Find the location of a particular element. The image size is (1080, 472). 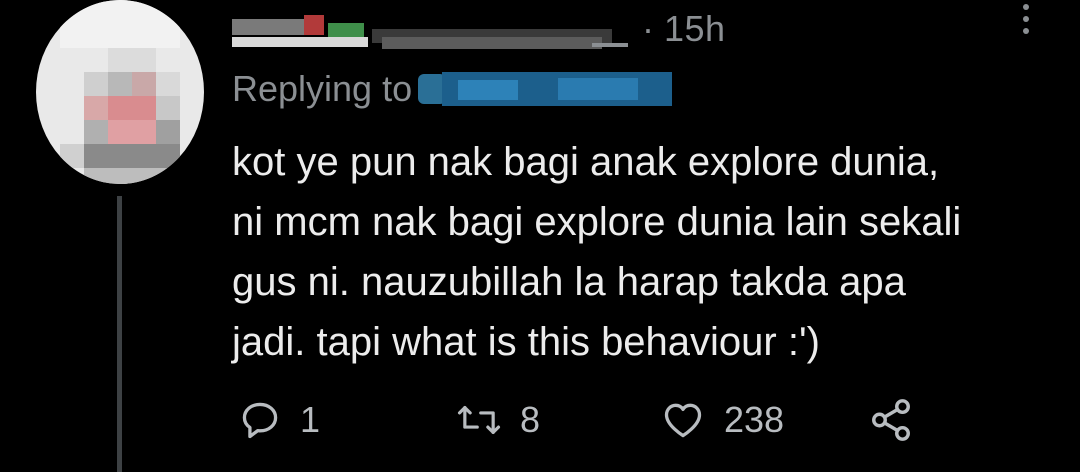

tweet-header: · 15h is located at coordinates (479, 29).